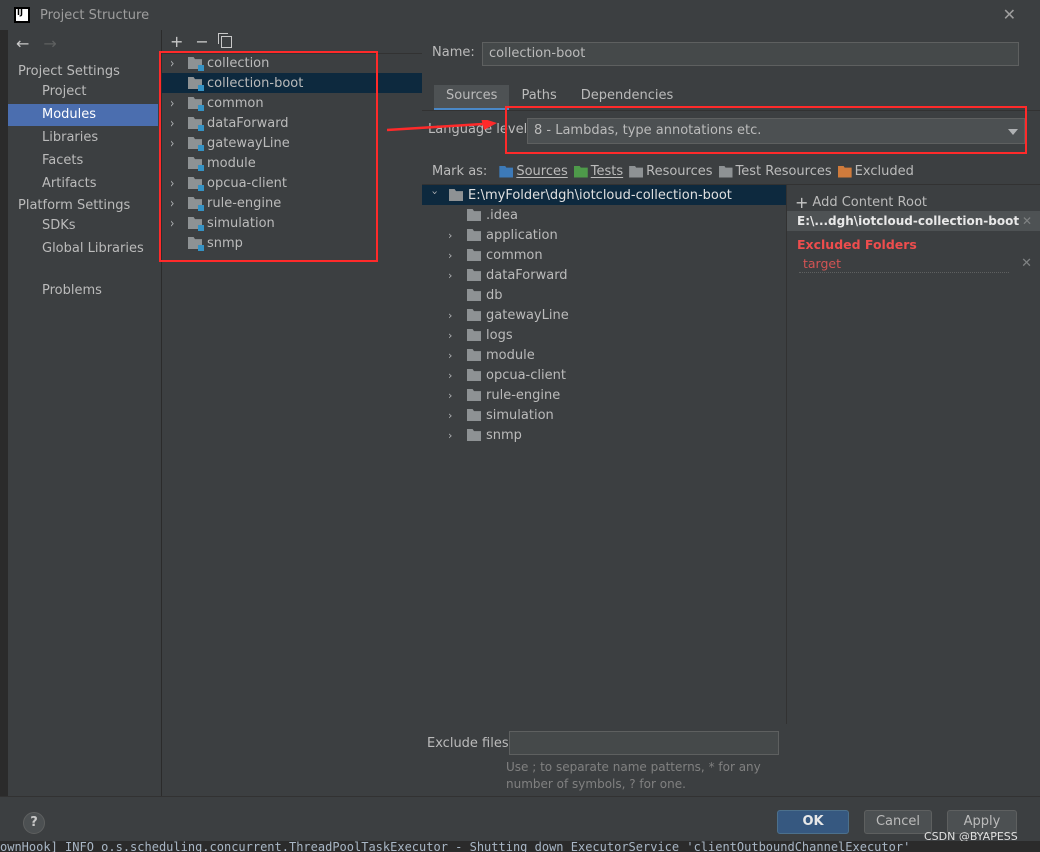 This screenshot has height=852, width=1040. Describe the element at coordinates (1026, 263) in the screenshot. I see `remove-excluded-icon: ✕` at that location.